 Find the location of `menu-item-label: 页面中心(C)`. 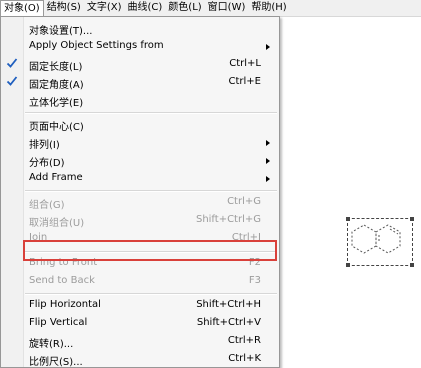

menu-item-label: 页面中心(C) is located at coordinates (56, 127).